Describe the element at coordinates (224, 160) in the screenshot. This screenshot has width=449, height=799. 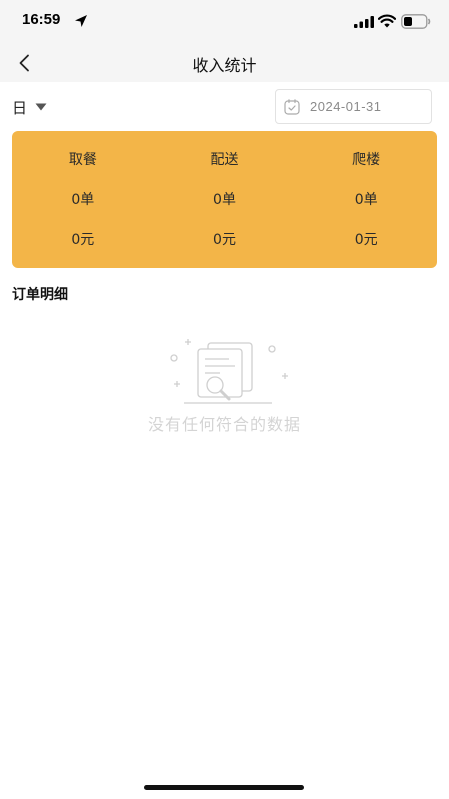
I see `stats-label: 配送` at that location.